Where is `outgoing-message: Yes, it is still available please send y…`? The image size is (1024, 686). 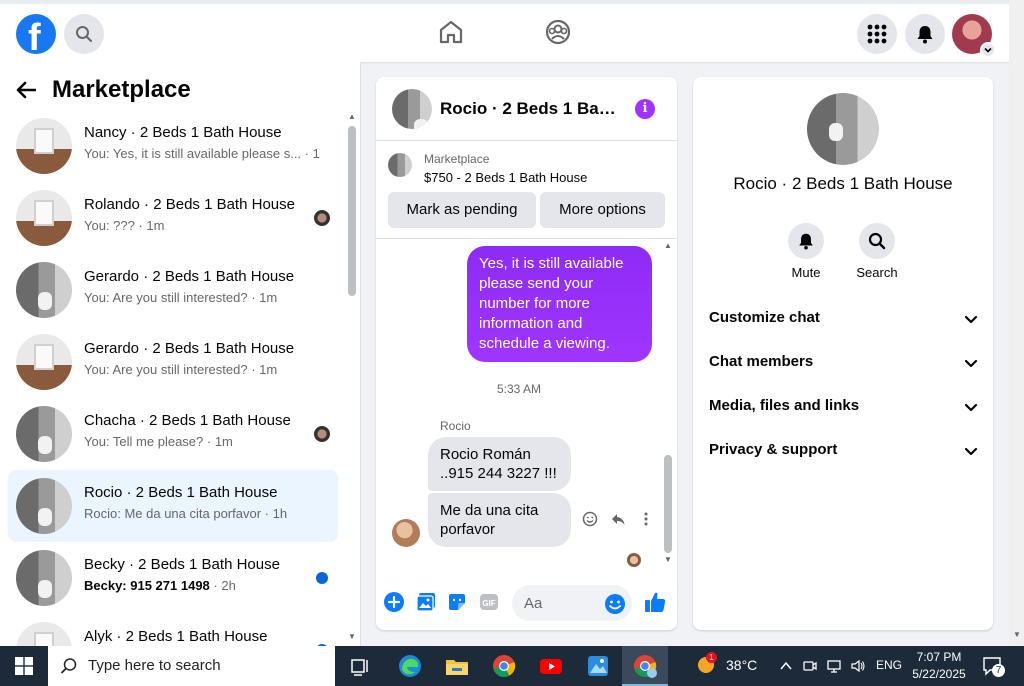
outgoing-message: Yes, it is still available please send y… is located at coordinates (559, 304).